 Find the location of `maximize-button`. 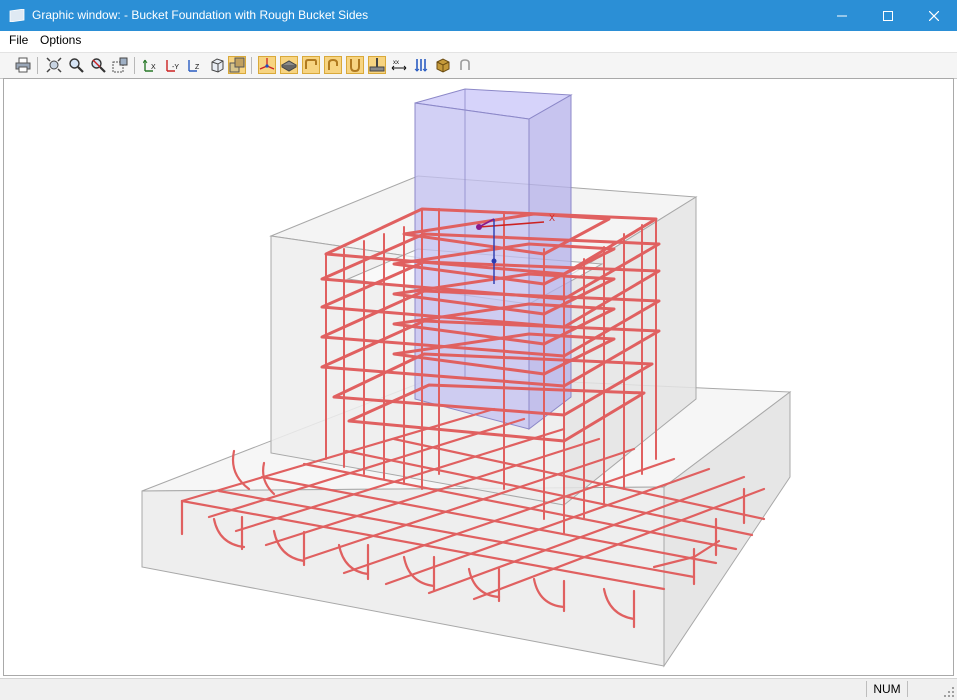

maximize-button is located at coordinates (888, 15).